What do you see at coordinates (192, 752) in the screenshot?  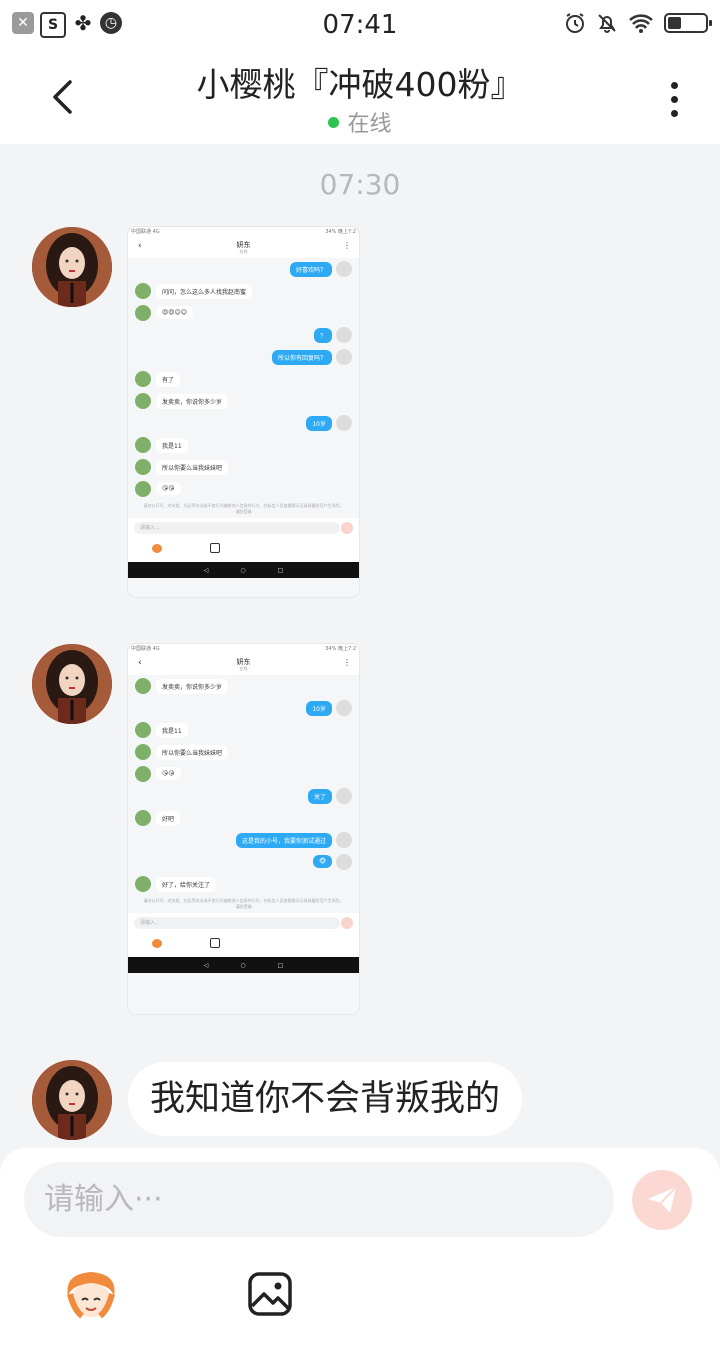 I see `shot-bubble-left: 所以你要么当我妹妹吧` at bounding box center [192, 752].